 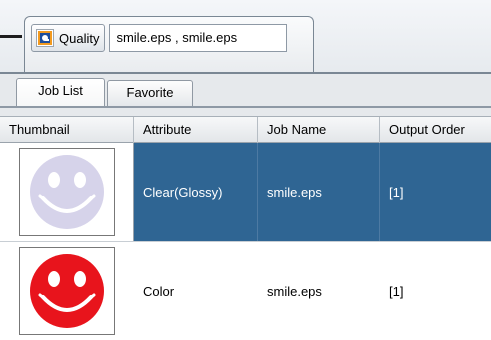 I want to click on attribute-cell: Clear(Glossy), so click(x=196, y=192).